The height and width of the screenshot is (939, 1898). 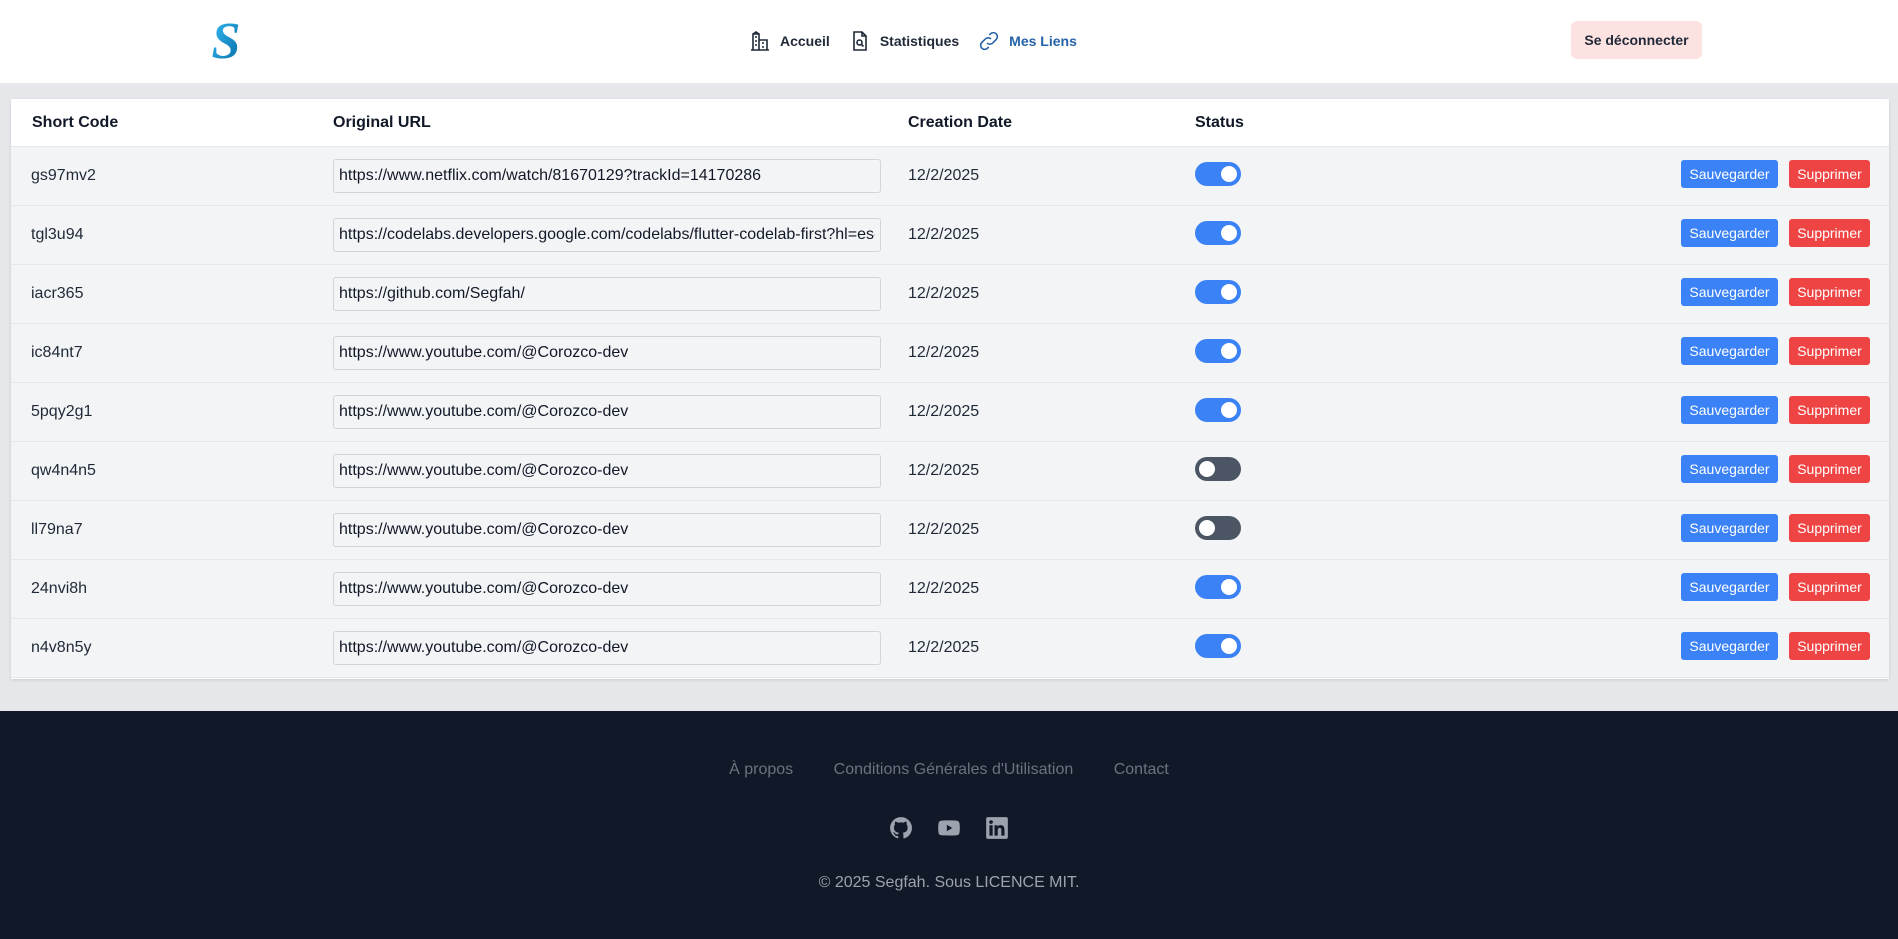 I want to click on table-row: n4v8n5y 12/2/2025 Sauvegarder Supprimer, so click(x=950, y=648).